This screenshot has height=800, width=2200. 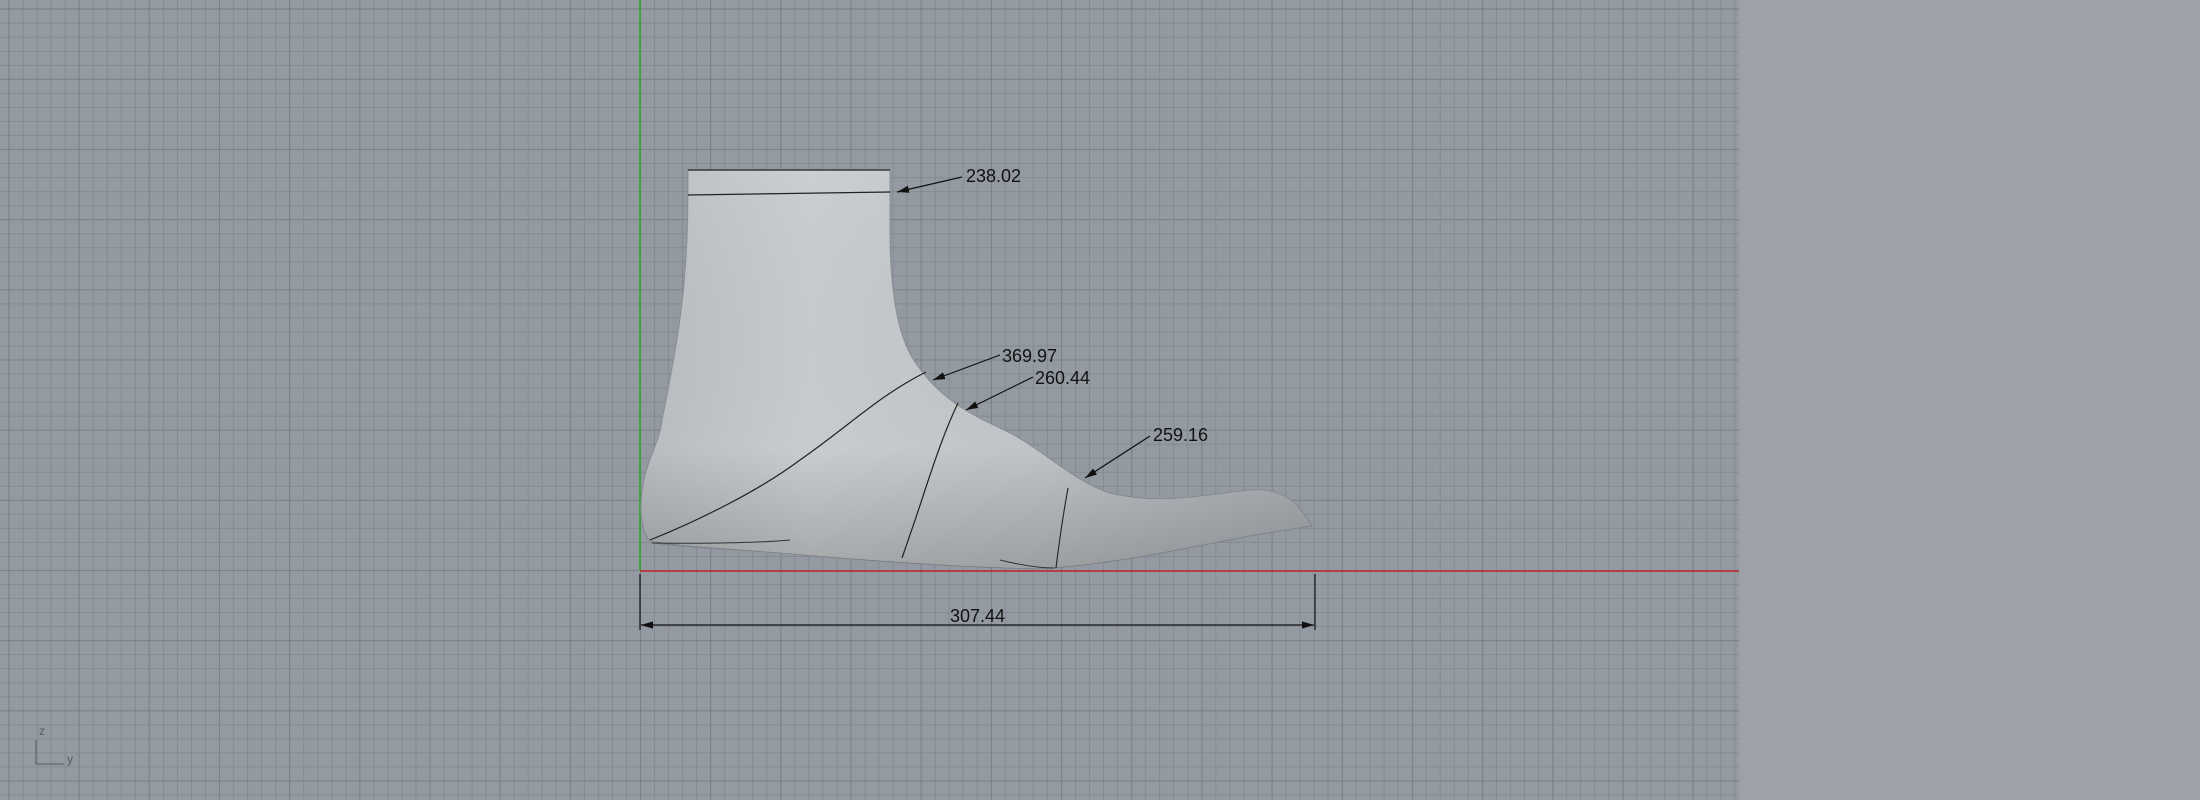 What do you see at coordinates (929, 184) in the screenshot?
I see `top-girth-leader` at bounding box center [929, 184].